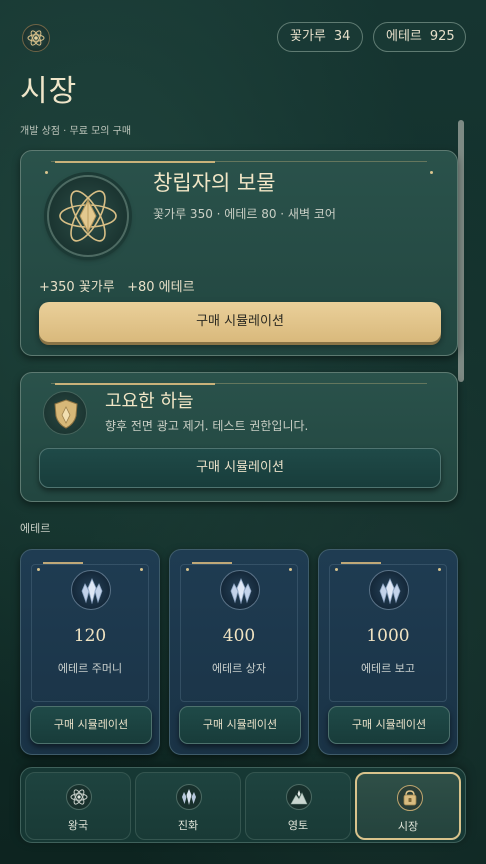  I want to click on page-title: 시장, so click(49, 91).